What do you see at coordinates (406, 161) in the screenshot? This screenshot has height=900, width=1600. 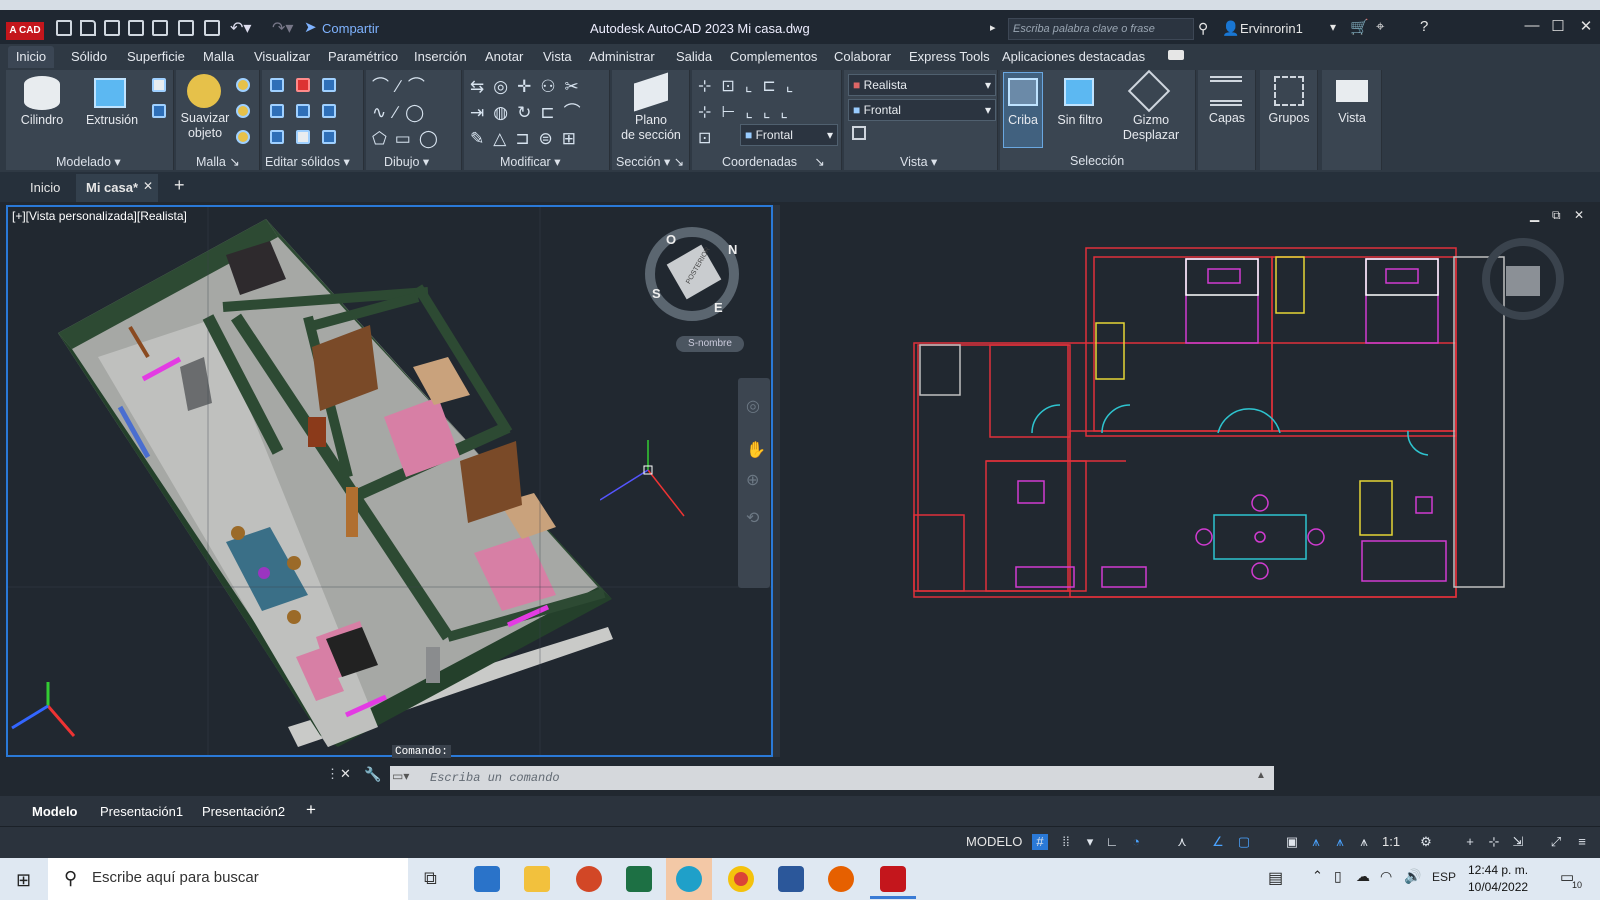 I see `panel-label-dibujo: Dibujo ▾` at bounding box center [406, 161].